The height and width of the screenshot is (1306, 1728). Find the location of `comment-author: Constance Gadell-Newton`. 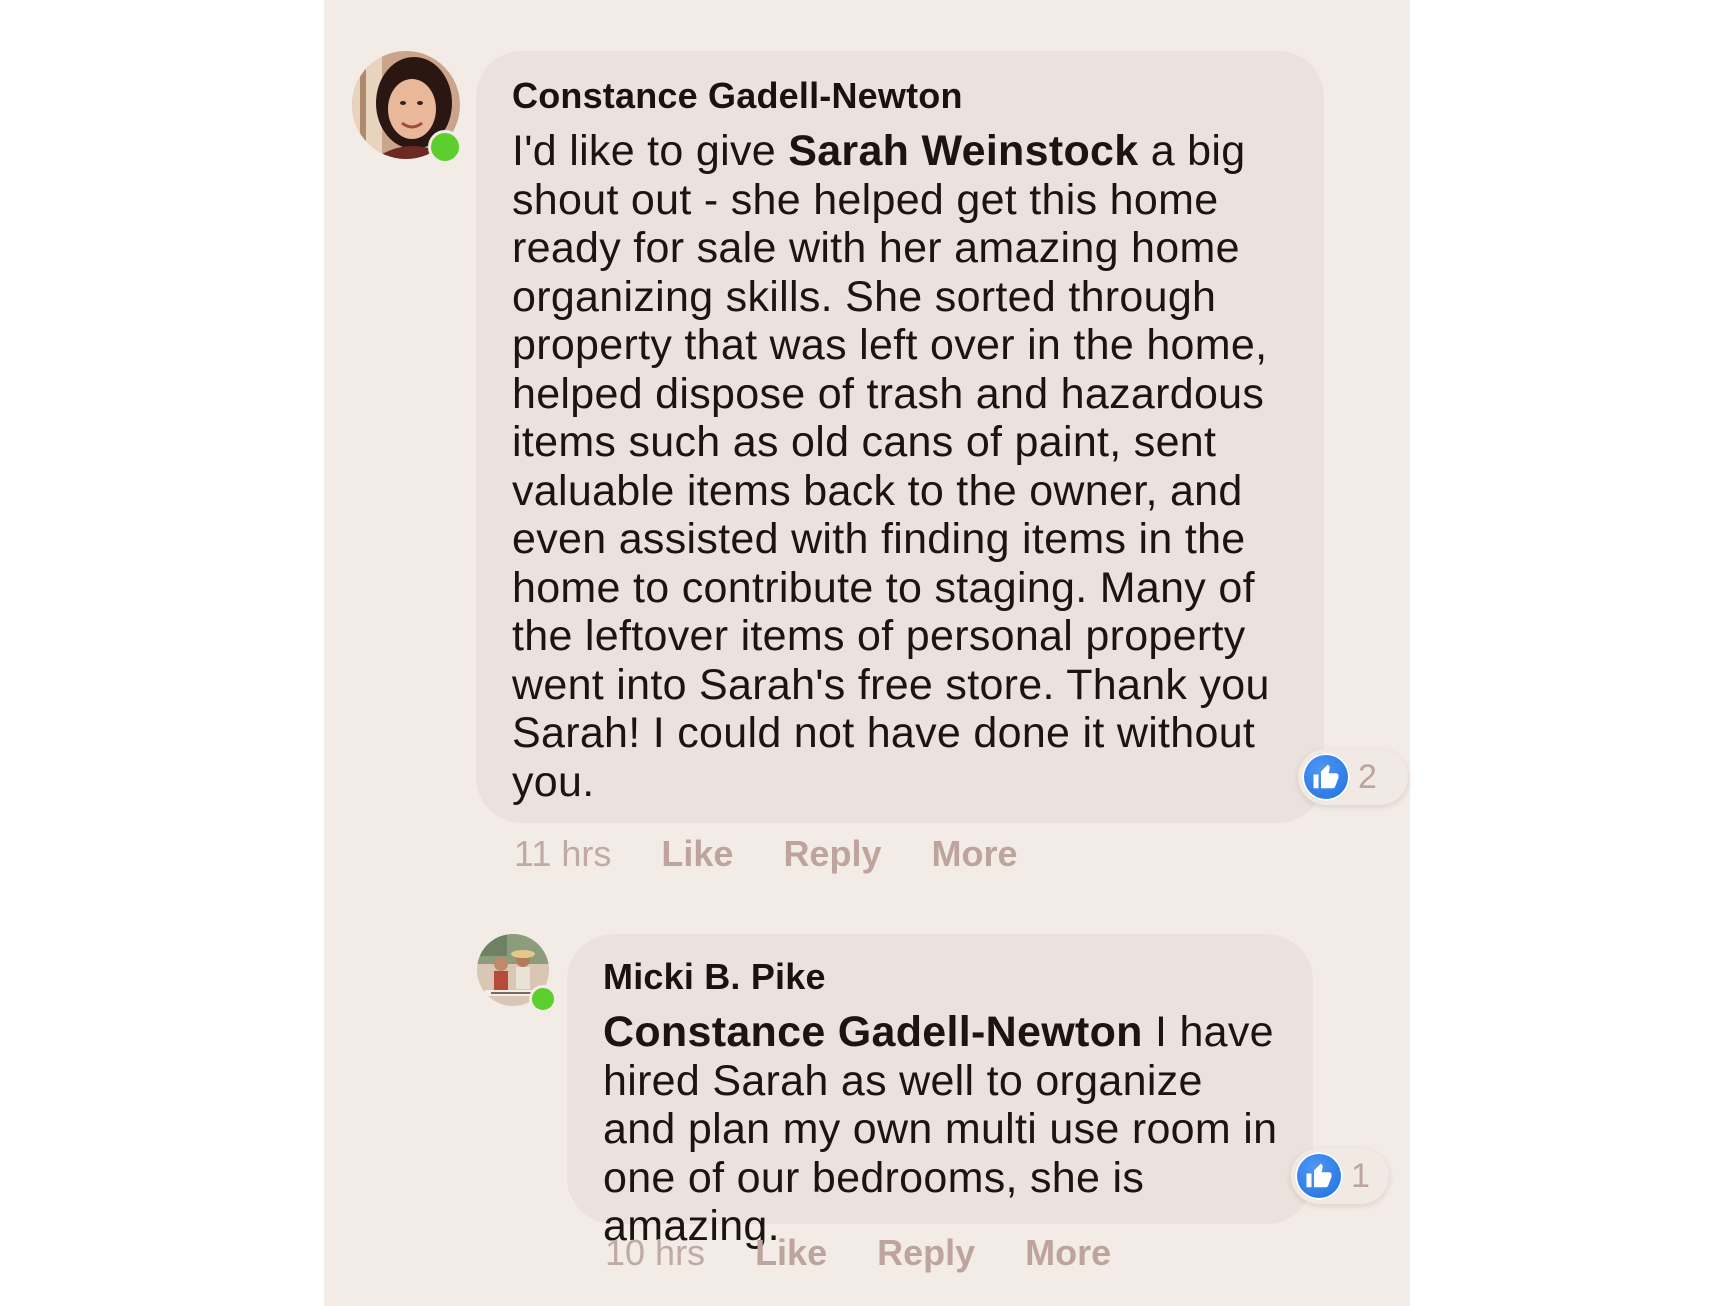

comment-author: Constance Gadell-Newton is located at coordinates (901, 96).